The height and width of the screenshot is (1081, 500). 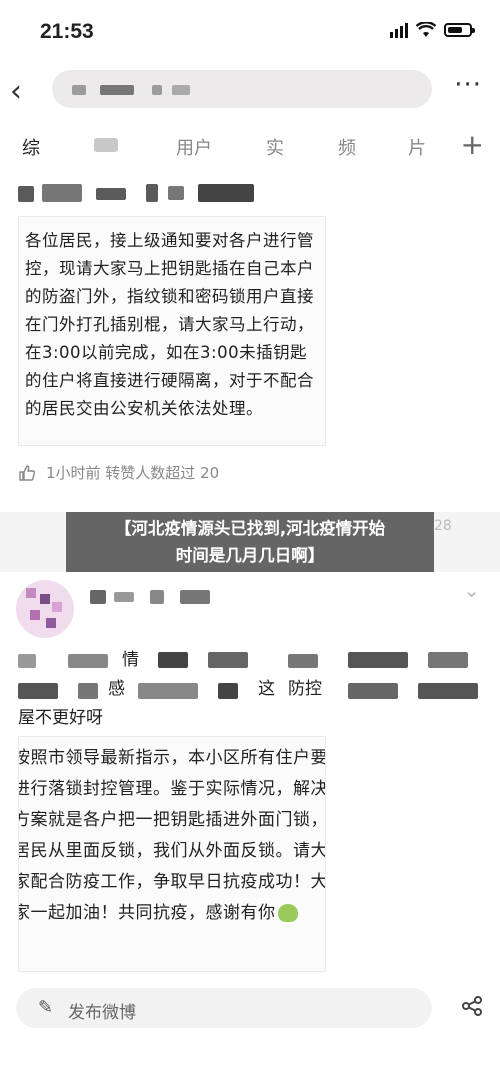 I want to click on headline-line-1: 【河北疫情源头已找到,河北疫情开始, so click(x=250, y=528).